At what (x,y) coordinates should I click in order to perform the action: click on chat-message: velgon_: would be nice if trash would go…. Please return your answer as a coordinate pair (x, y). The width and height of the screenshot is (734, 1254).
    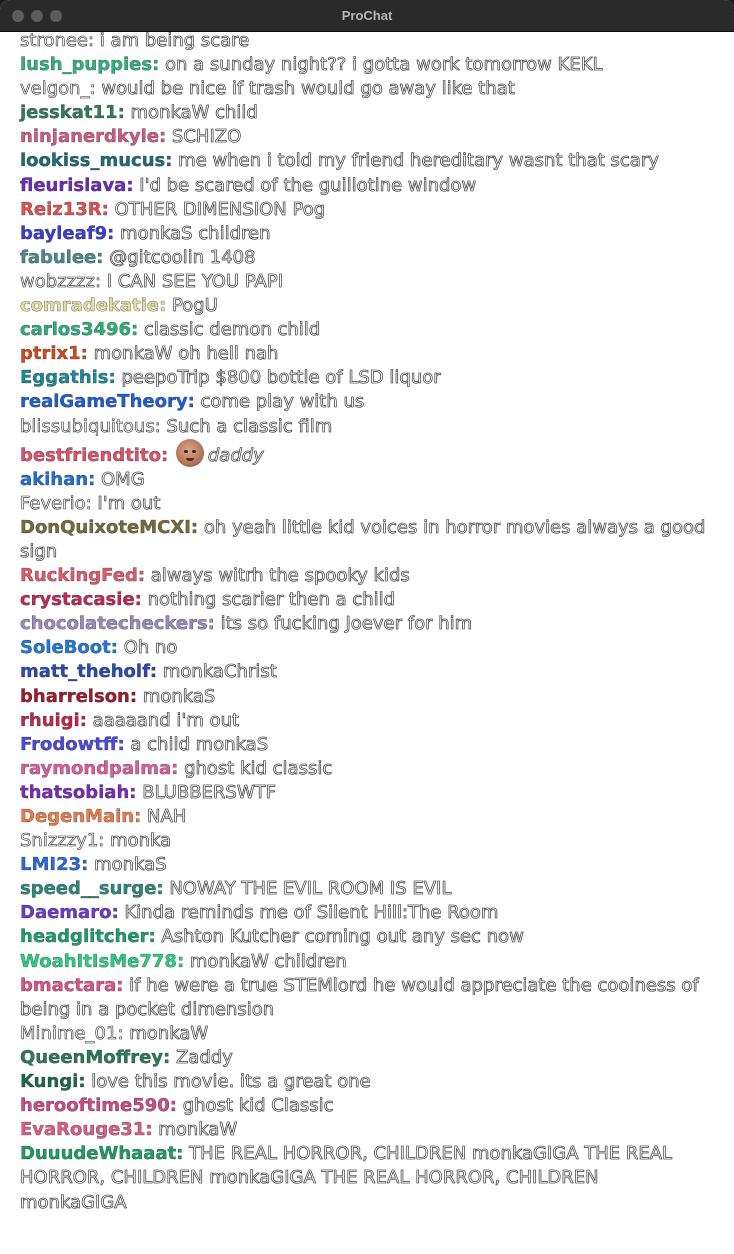
    Looking at the image, I should click on (365, 89).